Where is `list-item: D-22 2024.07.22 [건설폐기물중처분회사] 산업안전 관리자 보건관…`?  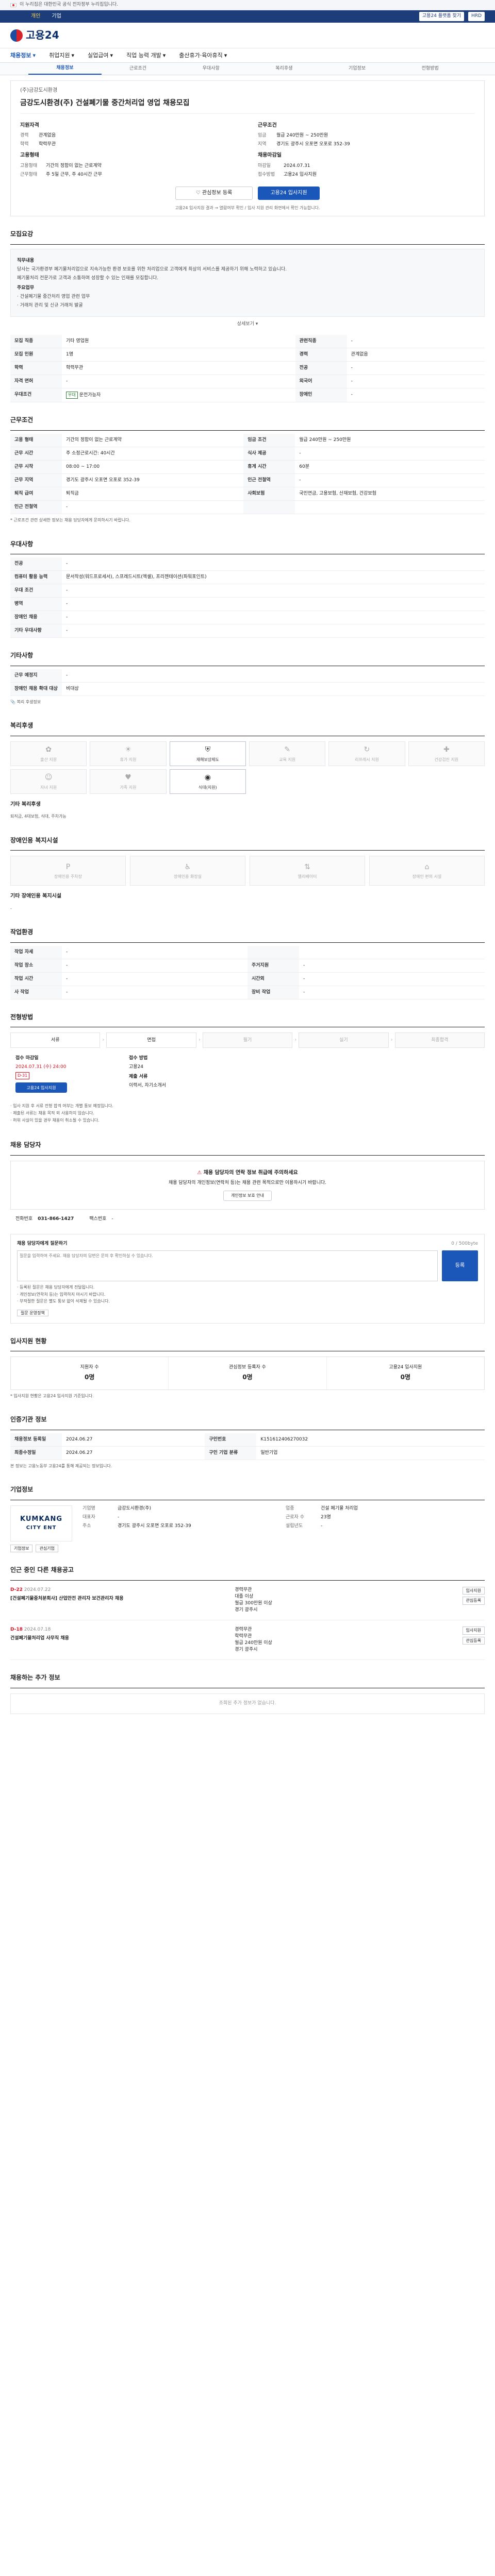
list-item: D-22 2024.07.22 [건설폐기물중처분회사] 산업안전 관리자 보건관… is located at coordinates (247, 1601).